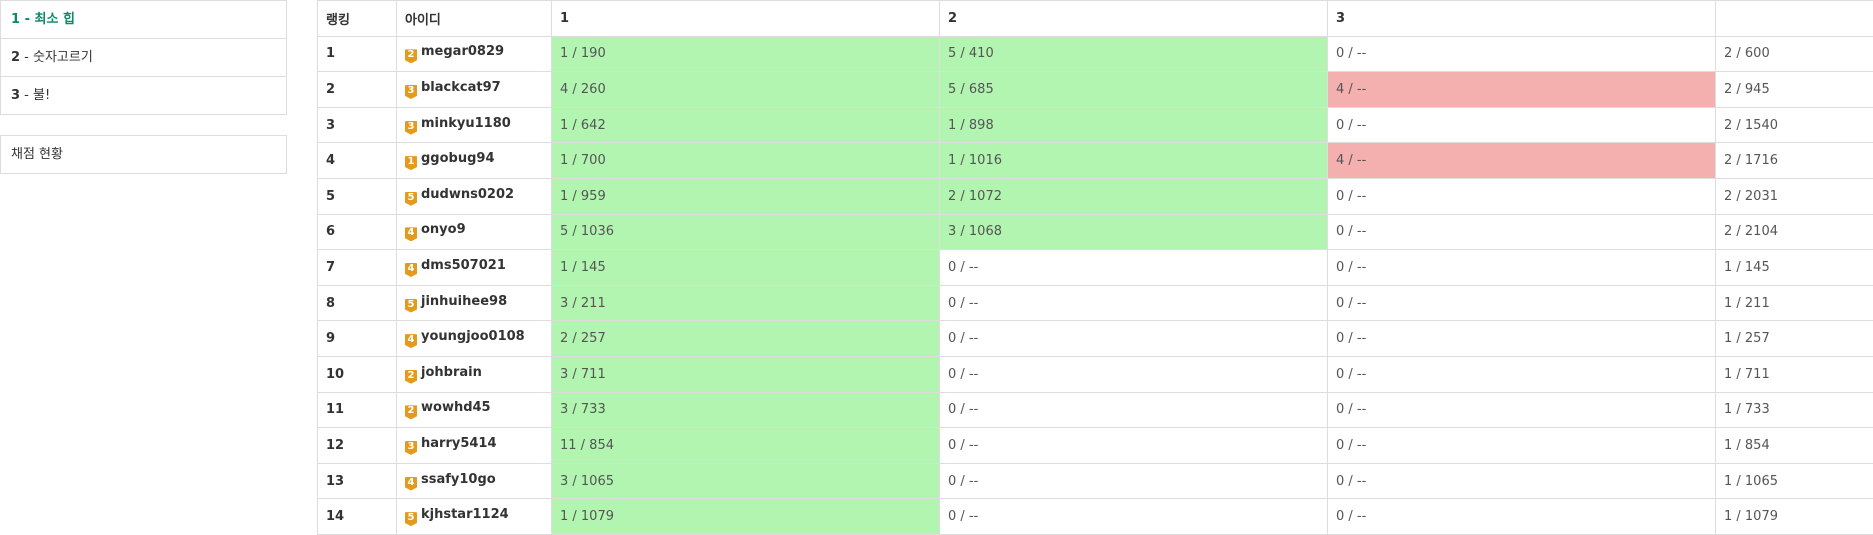 The width and height of the screenshot is (1873, 535). Describe the element at coordinates (458, 158) in the screenshot. I see `user-id-link: ggobug94` at that location.